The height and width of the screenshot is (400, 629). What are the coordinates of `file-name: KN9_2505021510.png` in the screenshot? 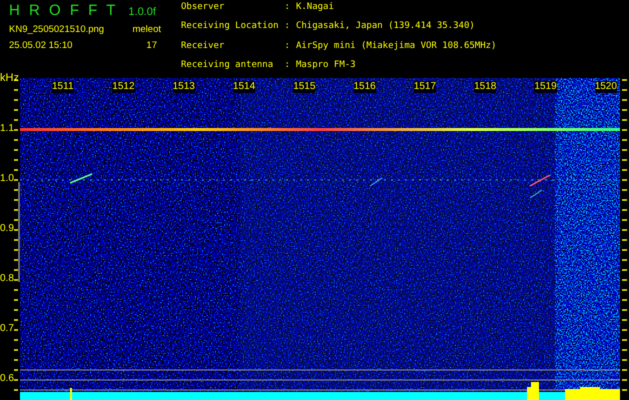 It's located at (56, 29).